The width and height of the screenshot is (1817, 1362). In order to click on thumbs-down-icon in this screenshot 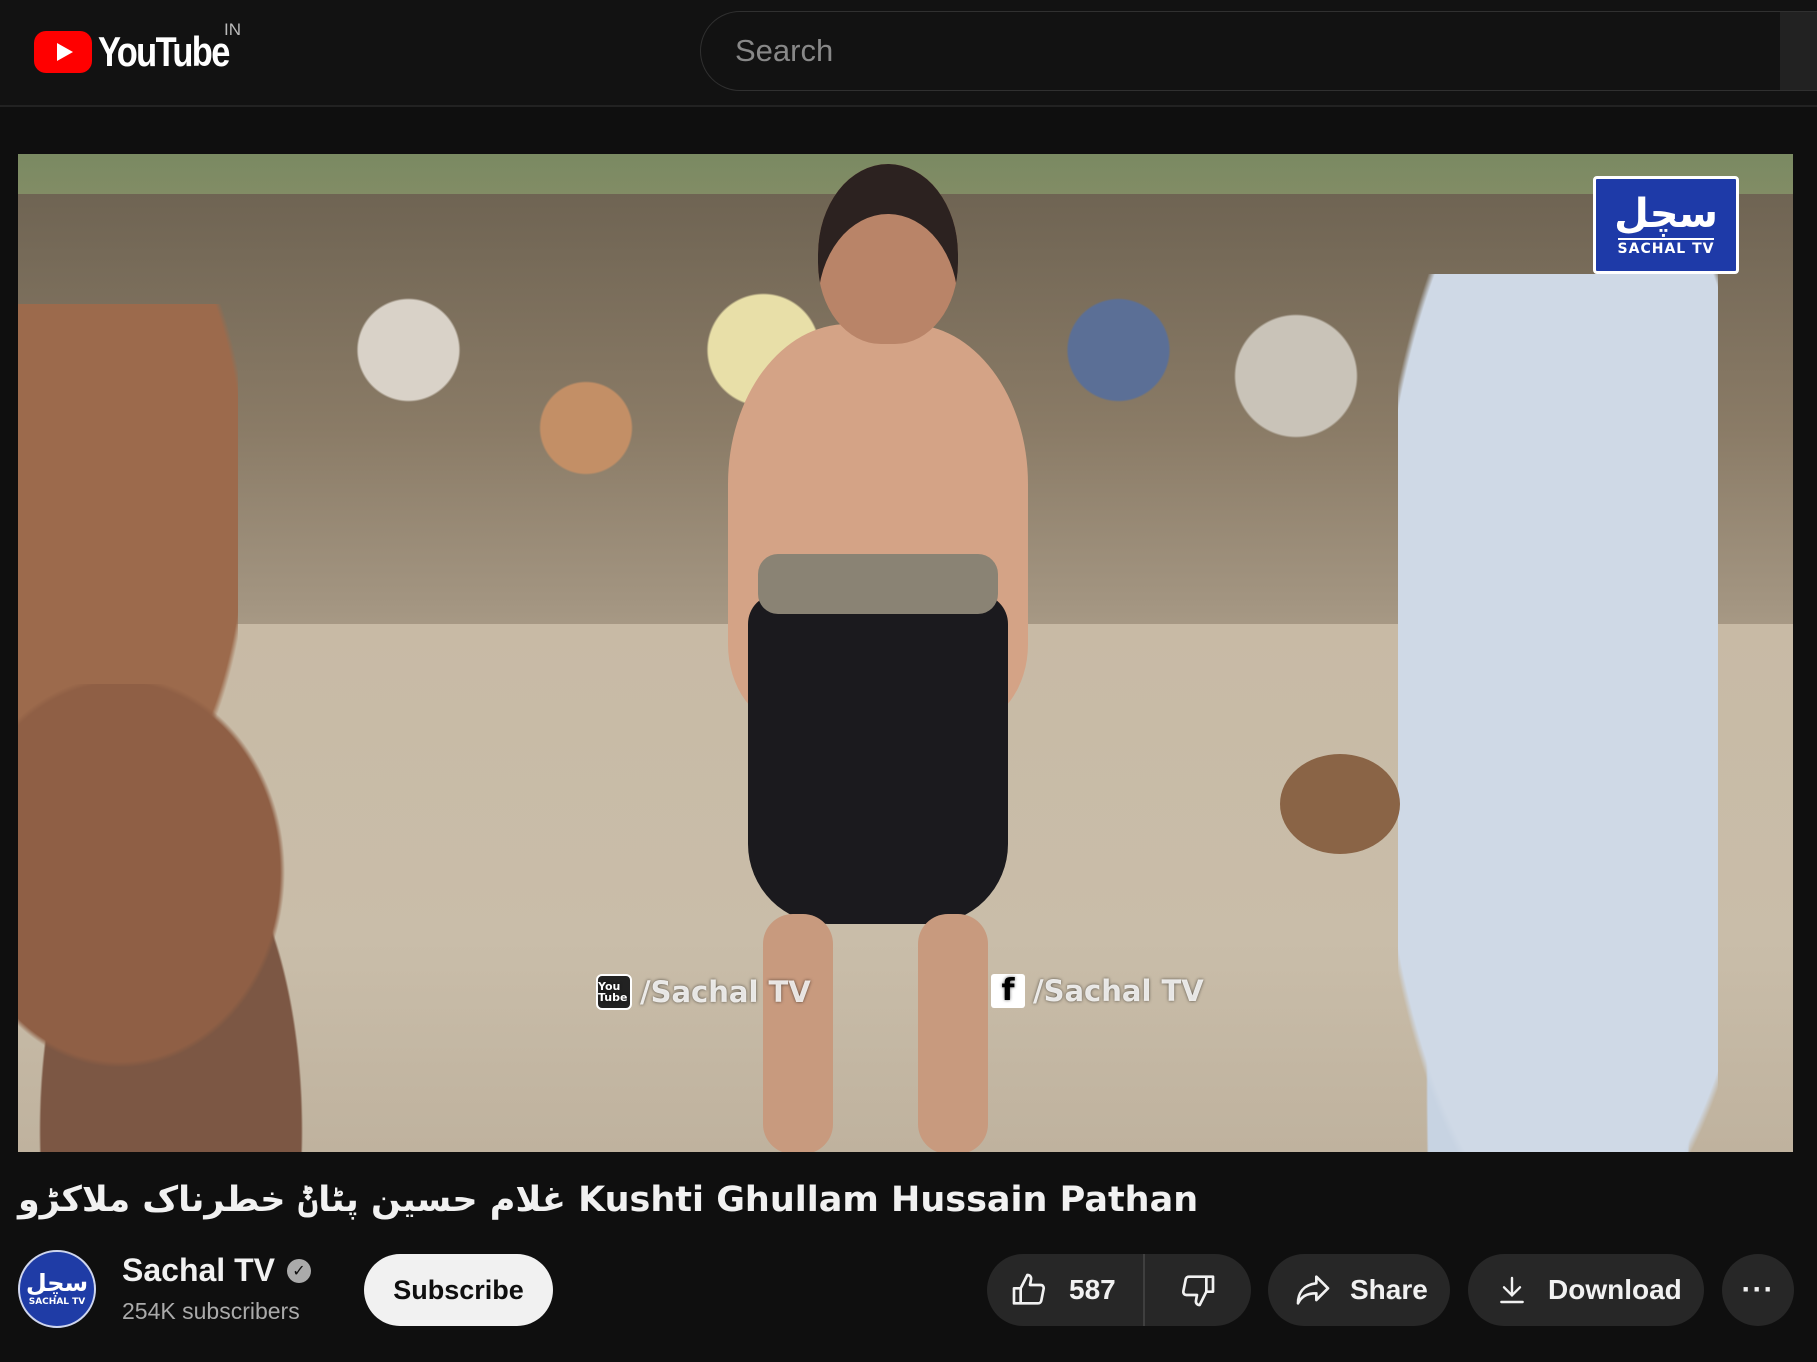, I will do `click(1198, 1291)`.